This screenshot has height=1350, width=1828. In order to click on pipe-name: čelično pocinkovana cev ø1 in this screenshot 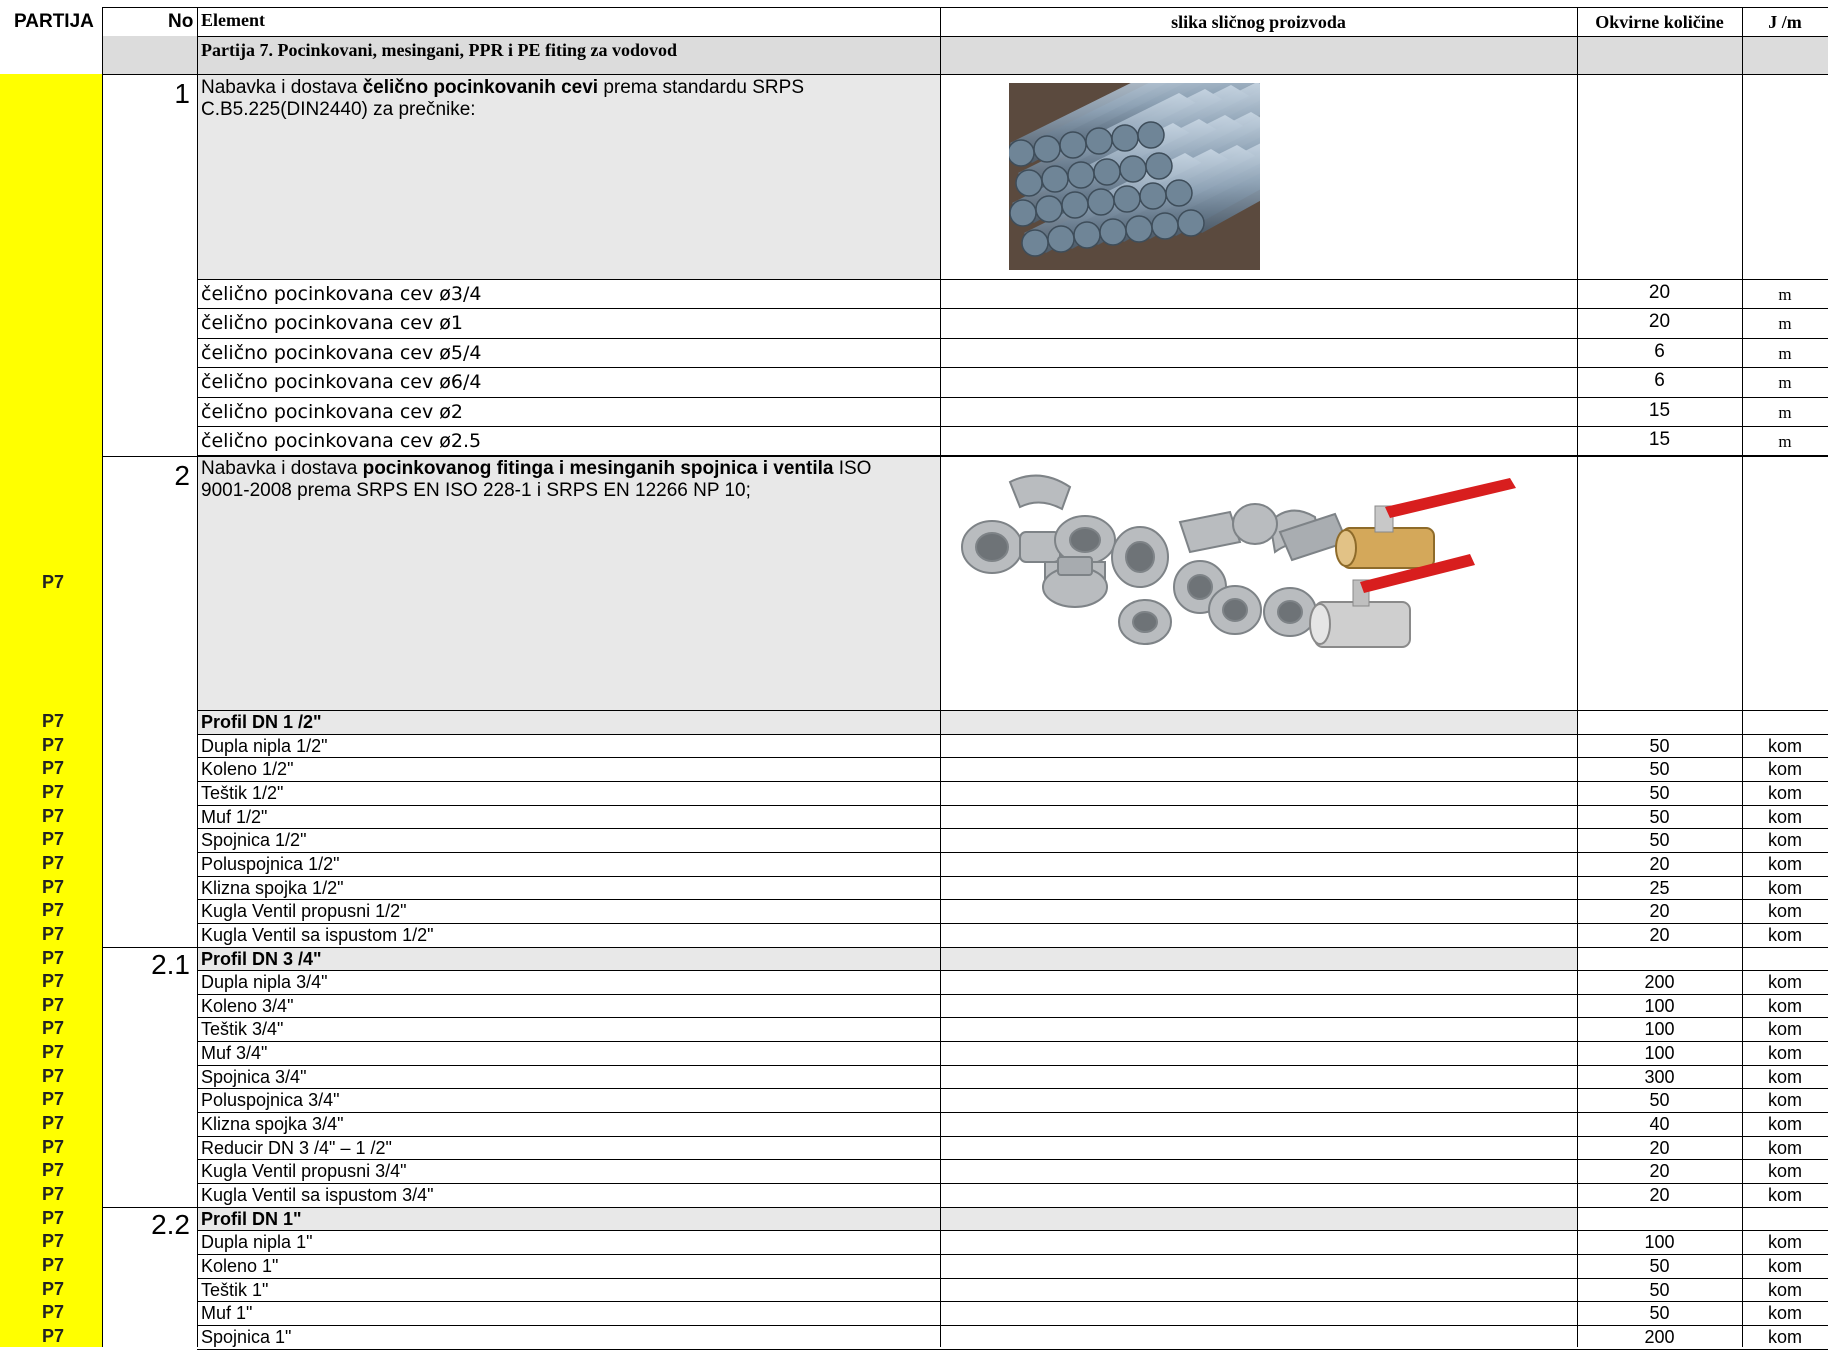, I will do `click(332, 323)`.